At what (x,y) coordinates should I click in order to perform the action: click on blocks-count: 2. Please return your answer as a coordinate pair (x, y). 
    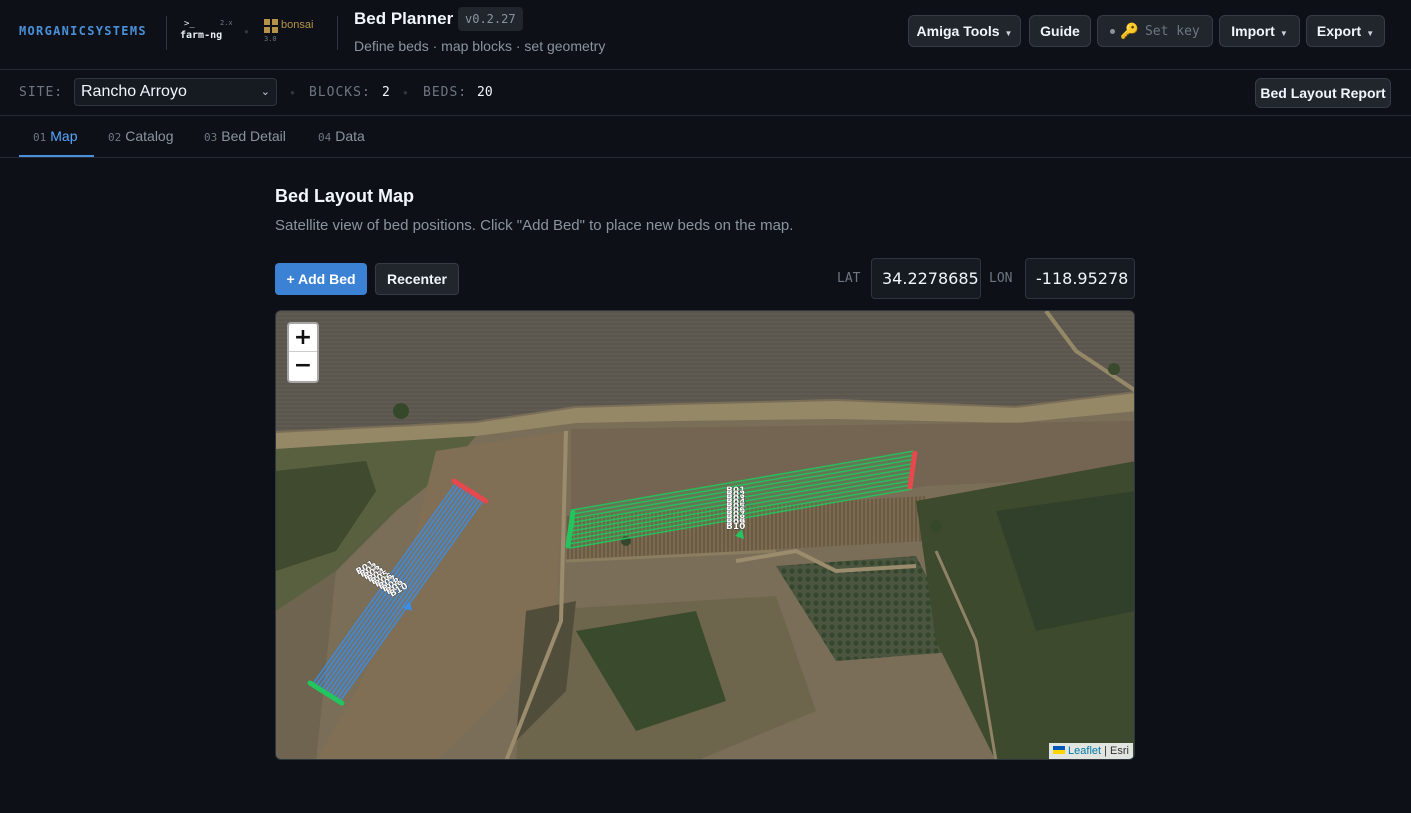
    Looking at the image, I should click on (386, 92).